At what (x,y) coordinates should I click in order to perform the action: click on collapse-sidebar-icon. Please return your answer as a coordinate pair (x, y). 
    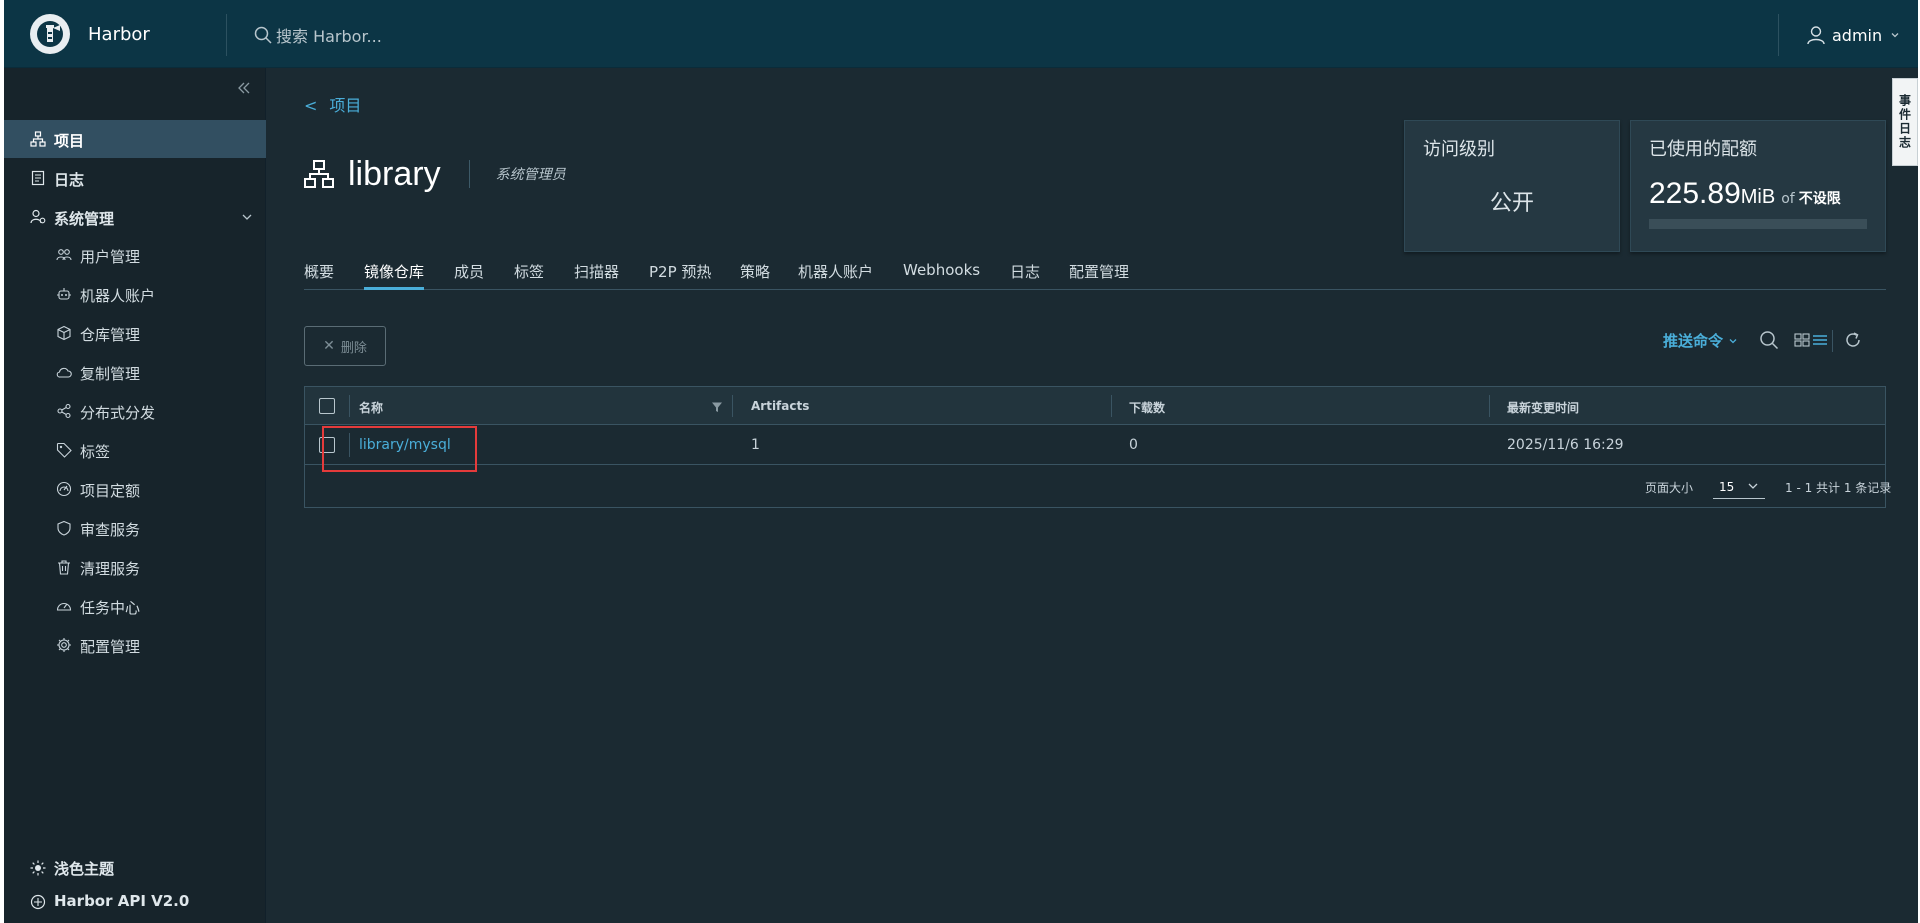
    Looking at the image, I should click on (244, 88).